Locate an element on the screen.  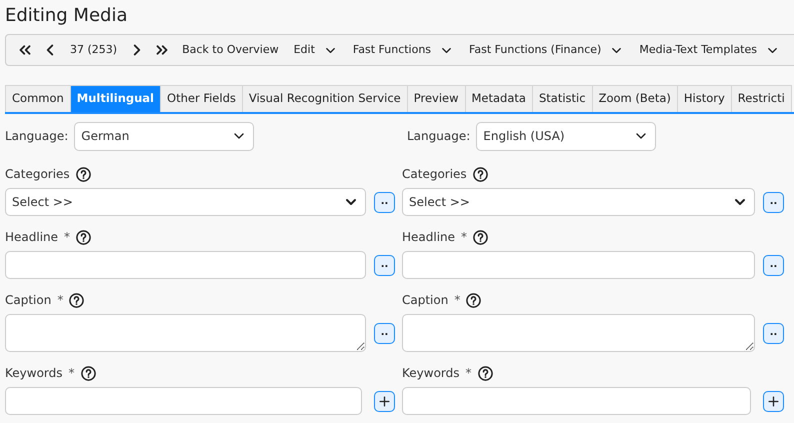
tab: Restricti is located at coordinates (762, 98).